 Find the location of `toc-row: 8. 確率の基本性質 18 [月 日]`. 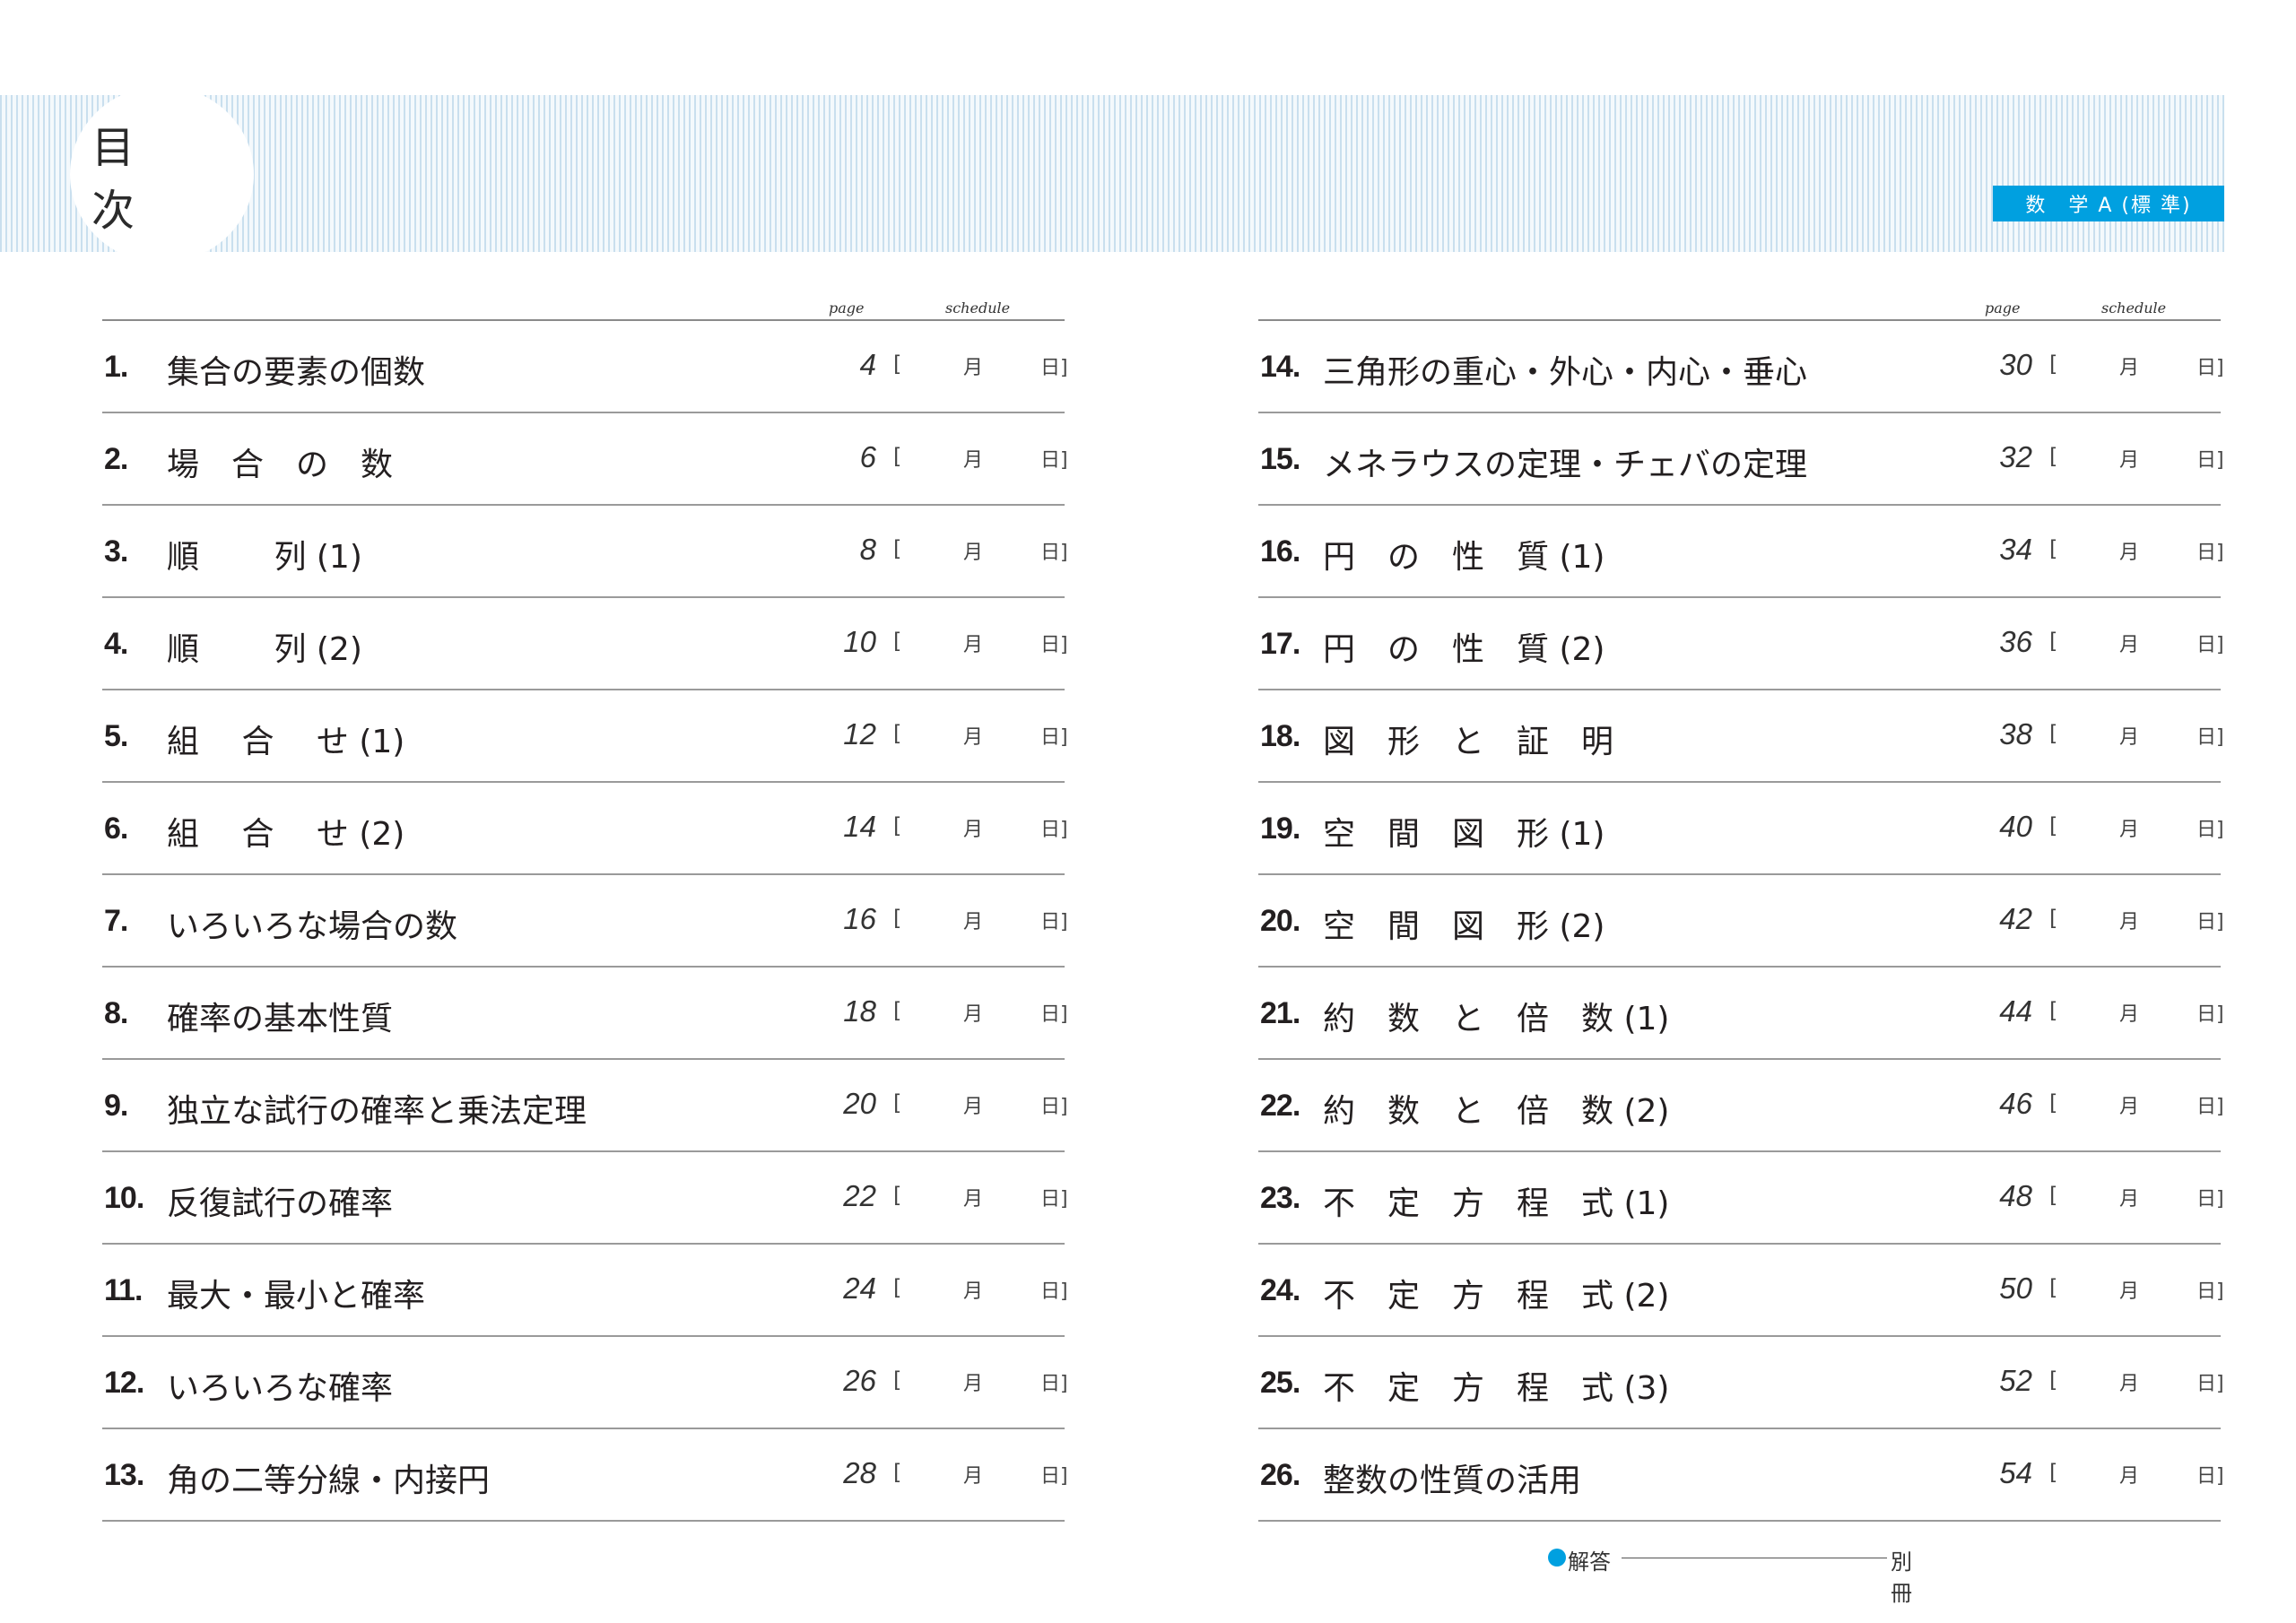

toc-row: 8. 確率の基本性質 18 [月 日] is located at coordinates (585, 1014).